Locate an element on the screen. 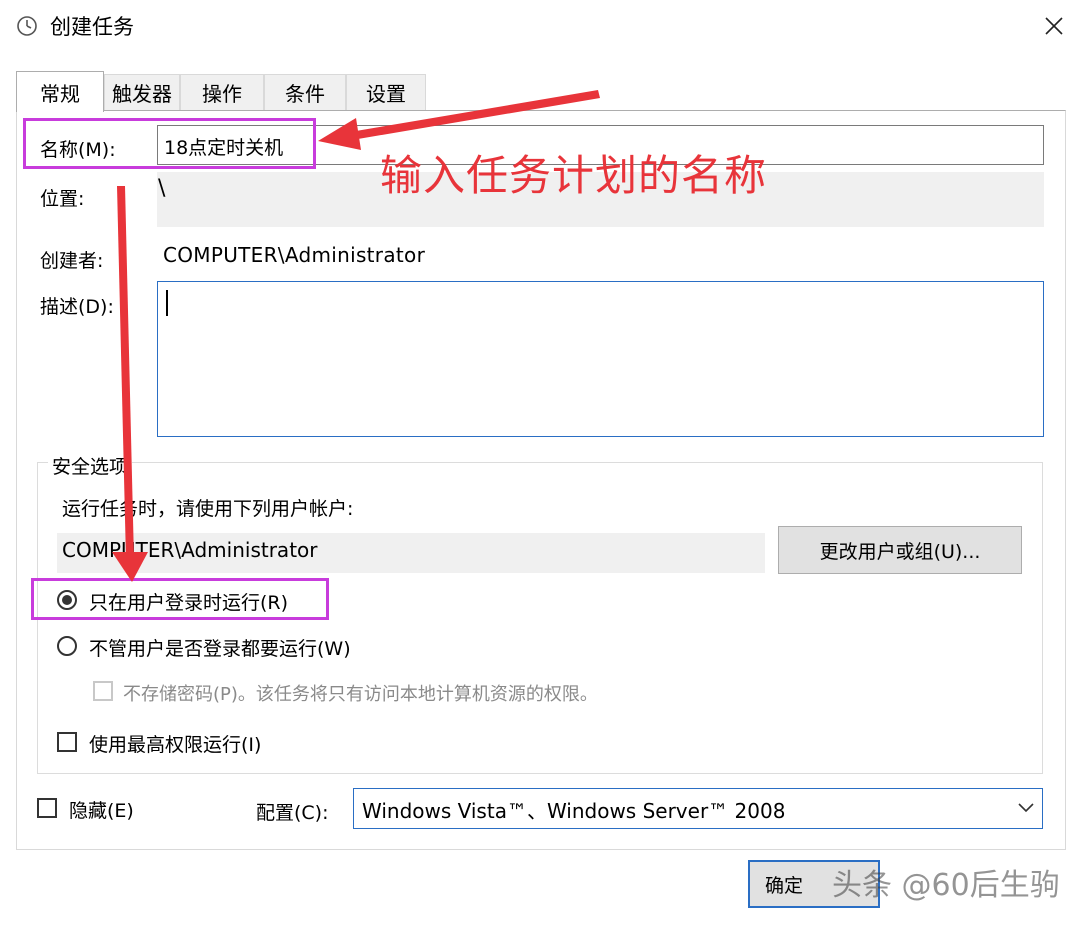  tab-general: 常规 is located at coordinates (60, 91).